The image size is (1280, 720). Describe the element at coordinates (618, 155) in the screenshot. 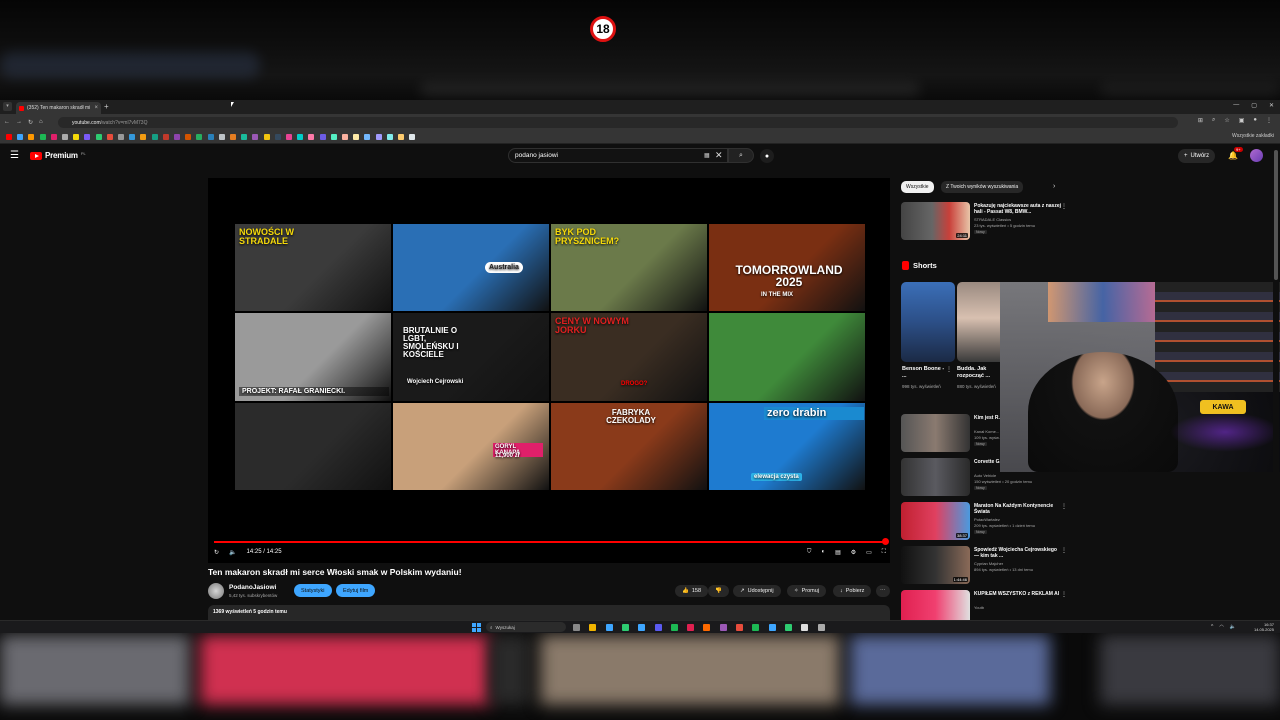

I see `search-input: podano jasiowi` at that location.